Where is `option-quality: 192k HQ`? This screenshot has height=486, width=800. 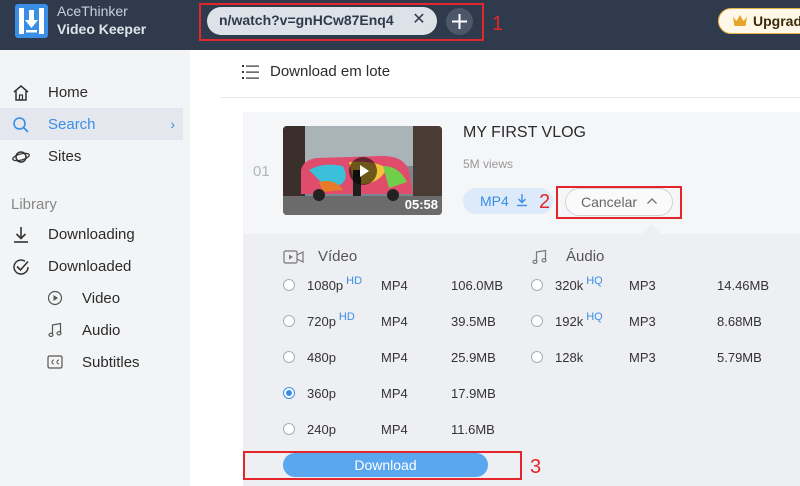 option-quality: 192k HQ is located at coordinates (579, 320).